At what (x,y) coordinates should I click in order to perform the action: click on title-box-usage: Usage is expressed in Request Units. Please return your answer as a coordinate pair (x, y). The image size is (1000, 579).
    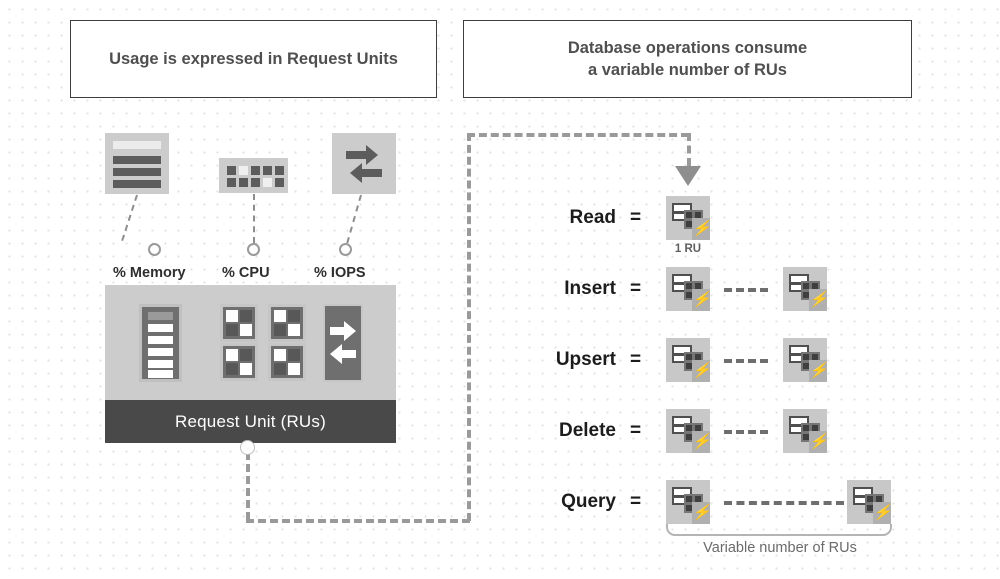
    Looking at the image, I should click on (253, 59).